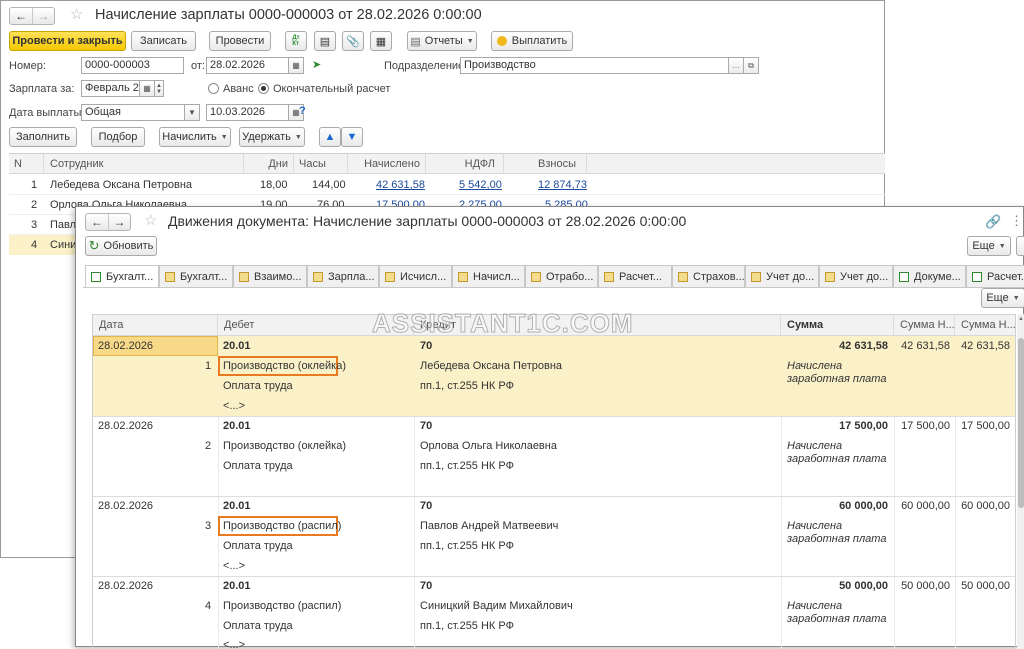 This screenshot has height=649, width=1024. What do you see at coordinates (1016, 221) in the screenshot?
I see `more-vertical-icon: ⋮` at bounding box center [1016, 221].